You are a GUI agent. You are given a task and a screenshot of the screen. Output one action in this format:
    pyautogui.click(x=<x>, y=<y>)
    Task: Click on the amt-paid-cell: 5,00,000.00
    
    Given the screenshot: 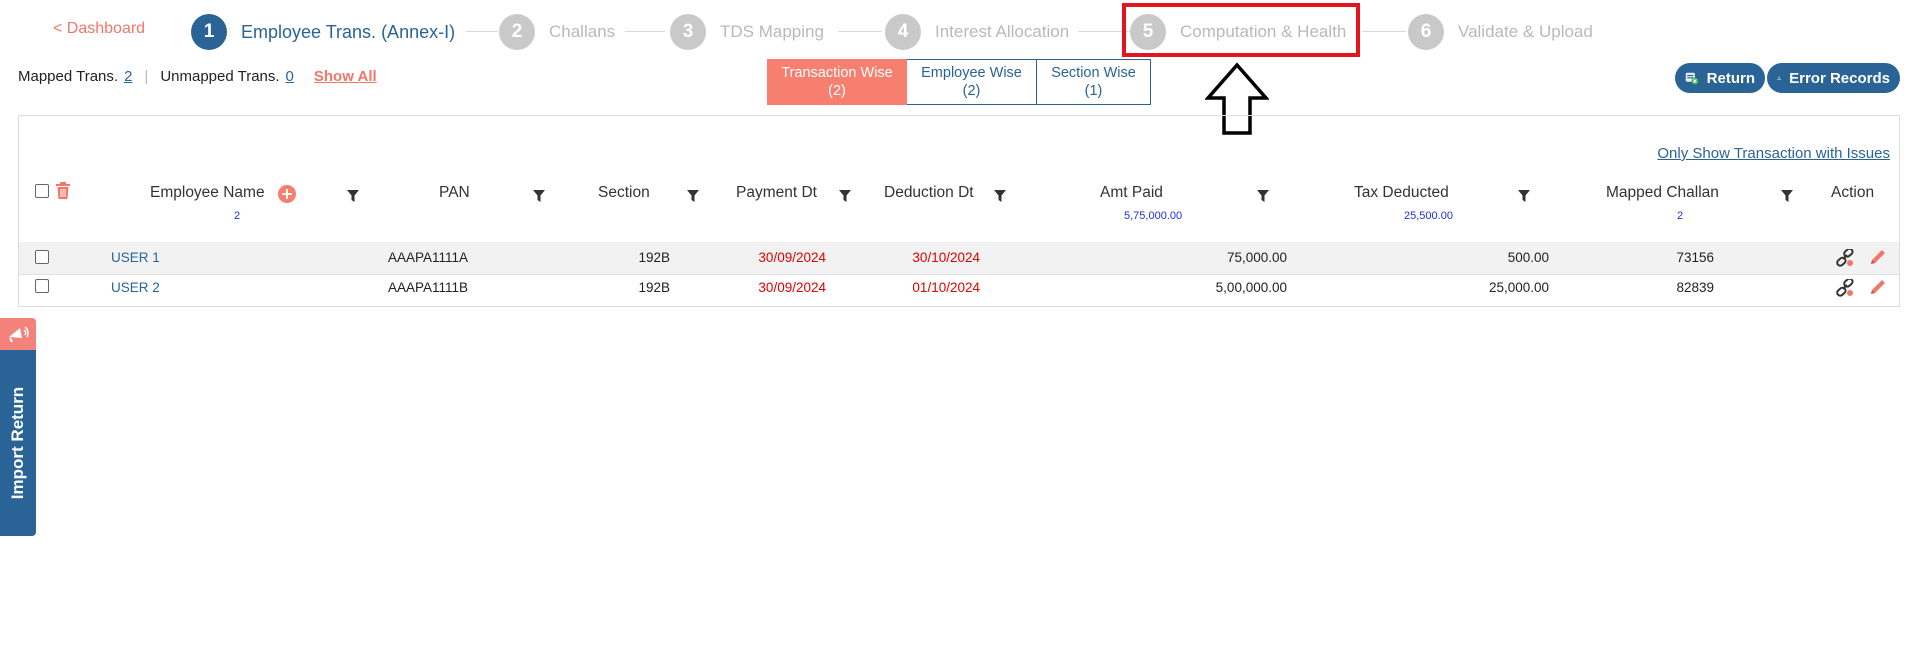 What is the action you would take?
    pyautogui.click(x=1251, y=287)
    